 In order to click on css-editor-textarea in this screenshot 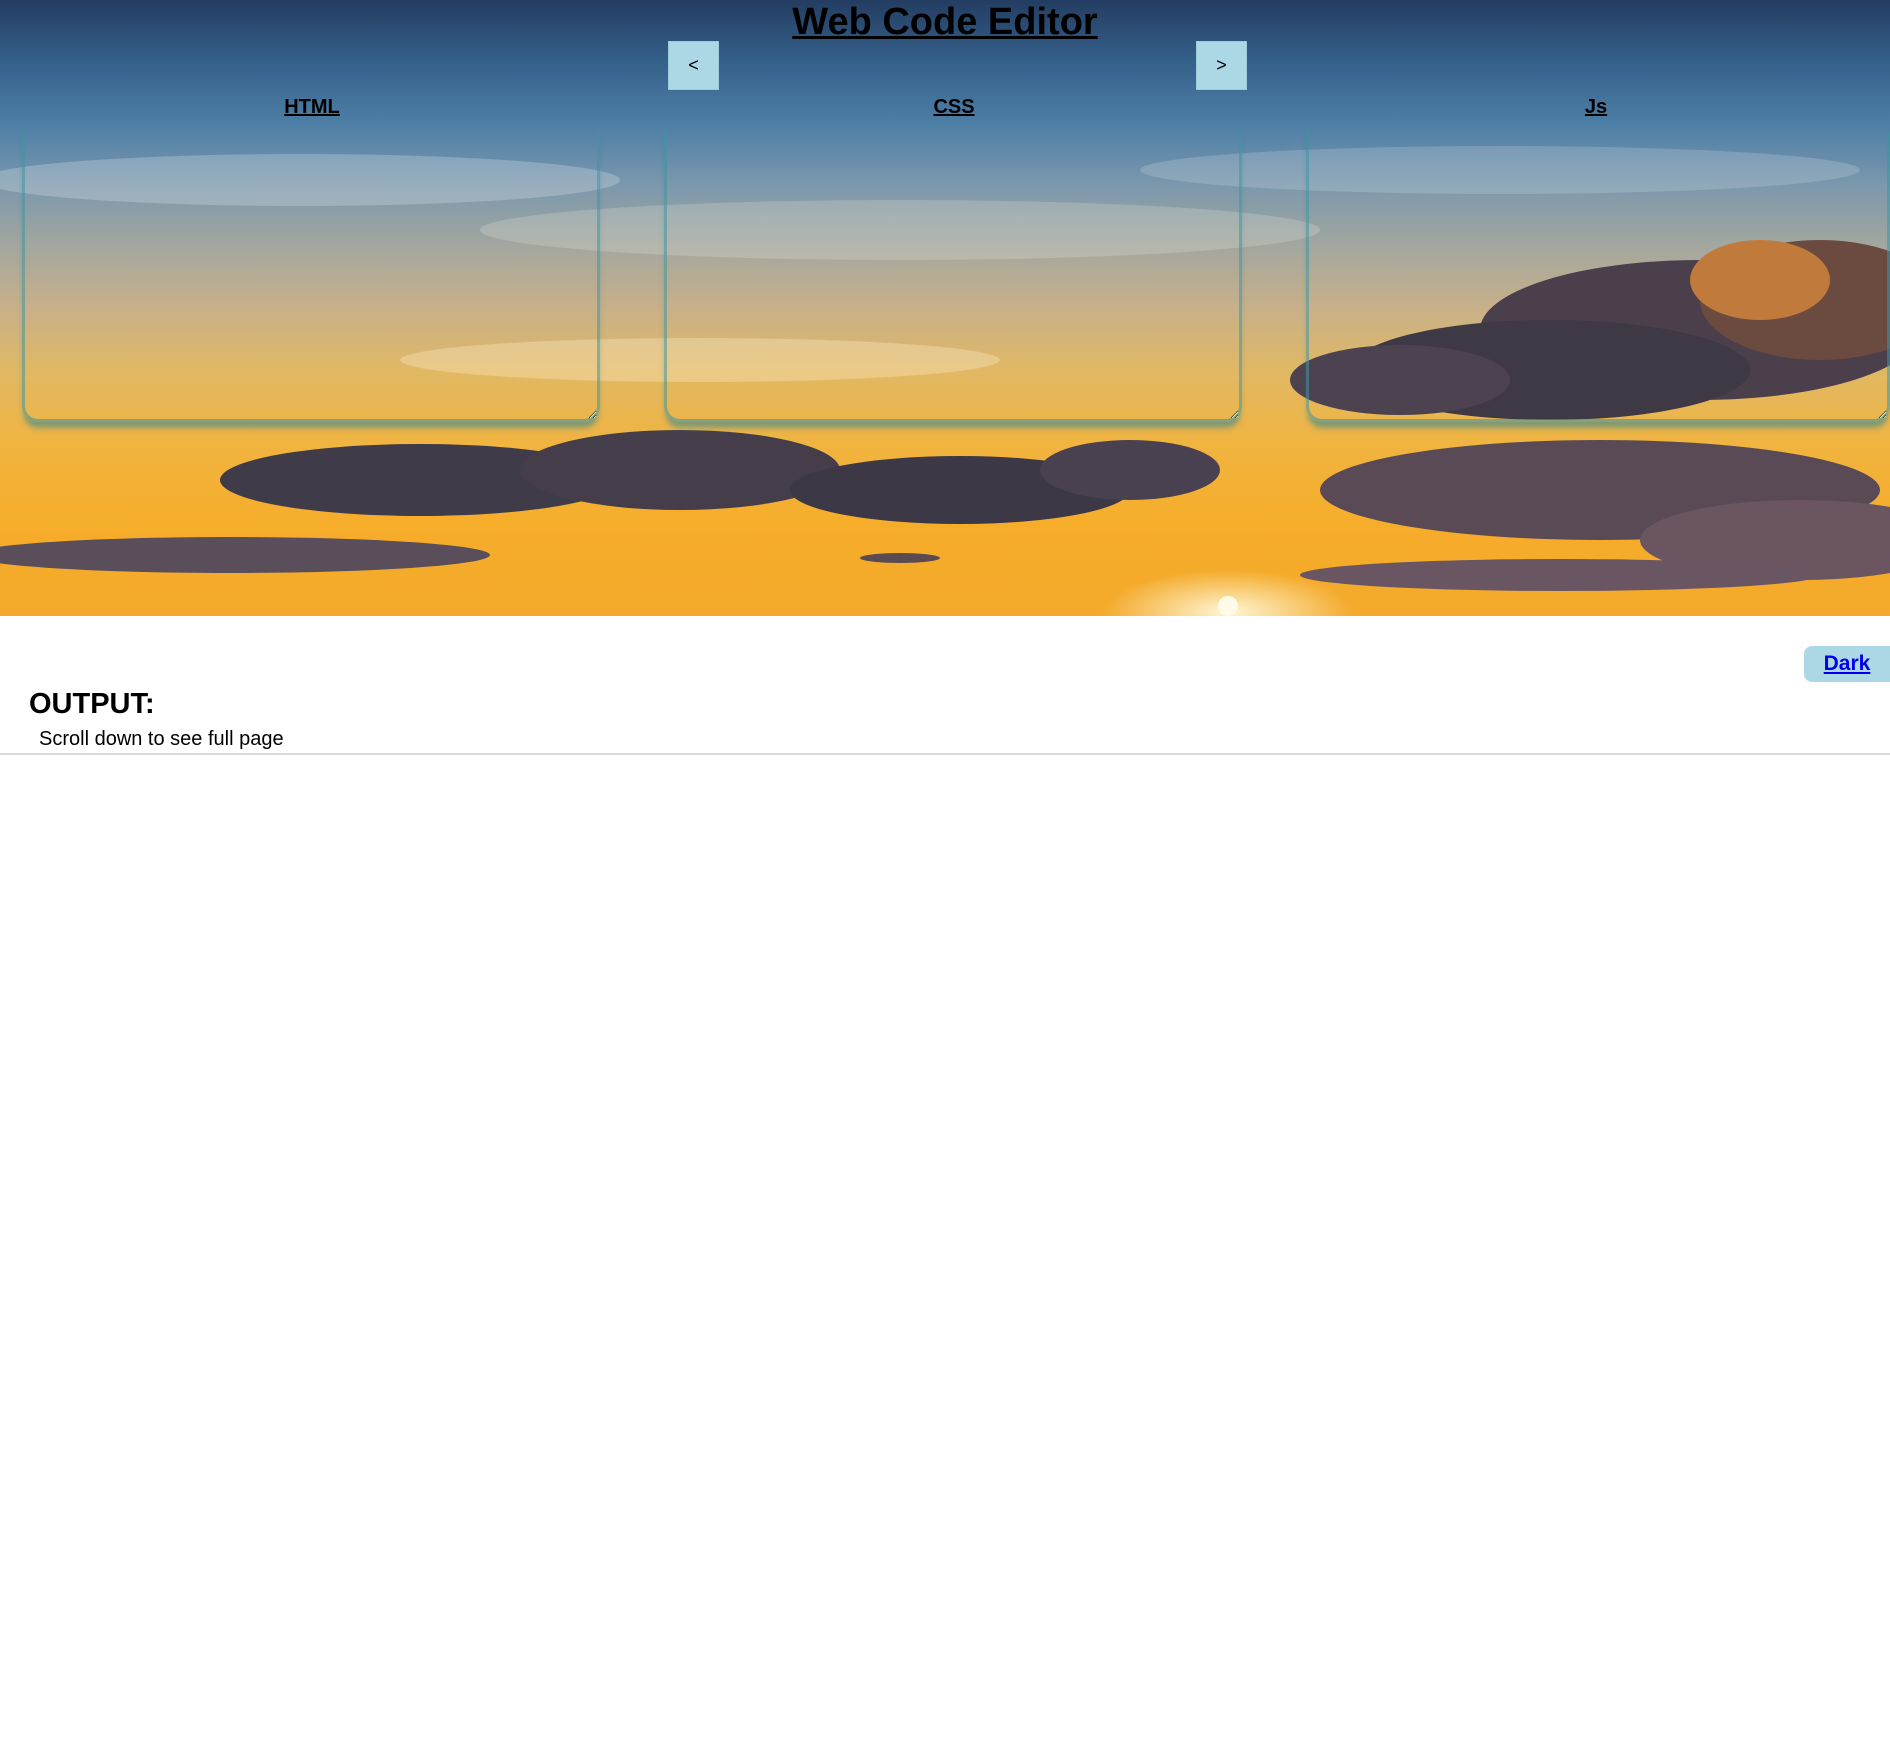, I will do `click(953, 277)`.